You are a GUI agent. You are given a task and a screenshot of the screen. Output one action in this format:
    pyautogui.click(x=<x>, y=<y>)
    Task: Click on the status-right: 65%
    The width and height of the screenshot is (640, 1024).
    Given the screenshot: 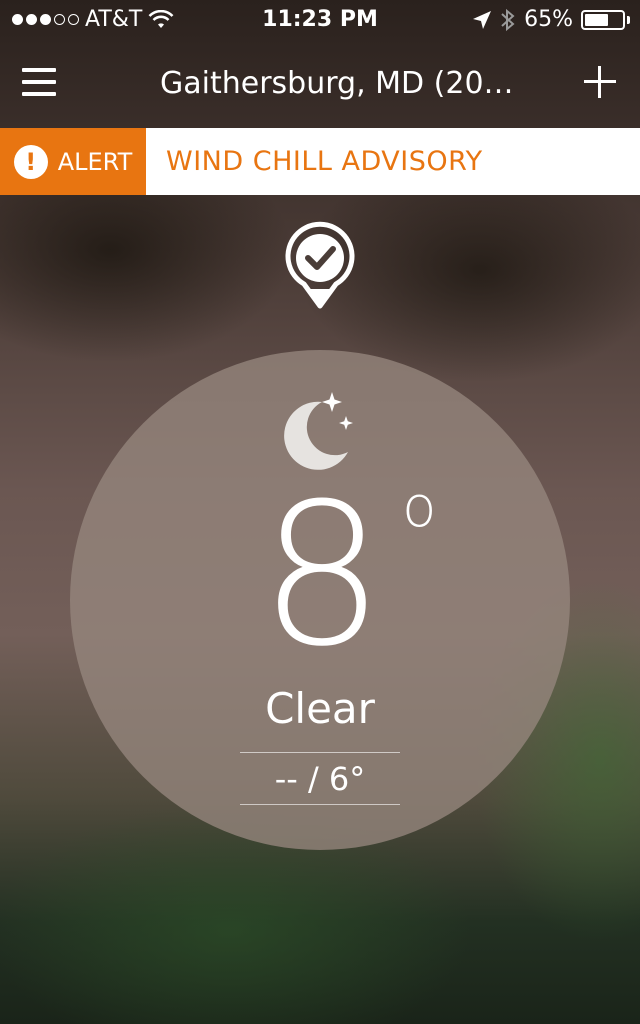 What is the action you would take?
    pyautogui.click(x=551, y=19)
    